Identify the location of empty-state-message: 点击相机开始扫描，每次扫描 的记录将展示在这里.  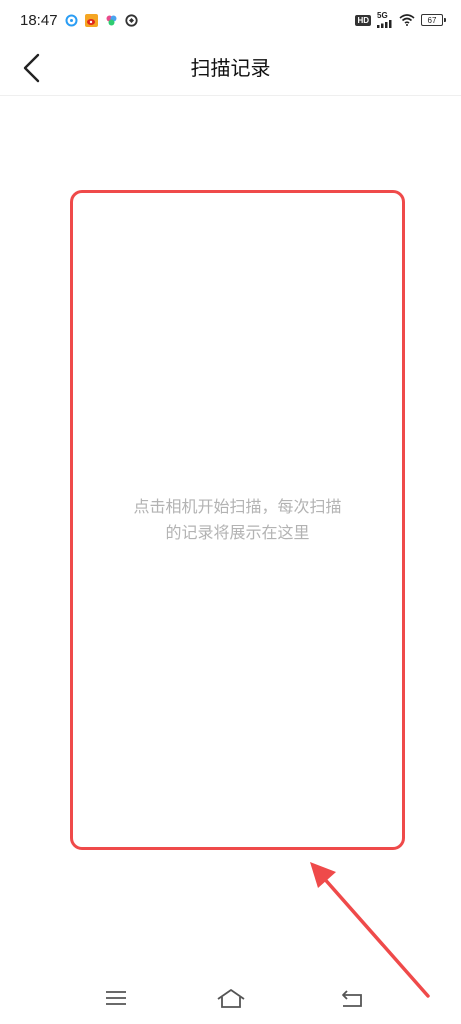
(238, 520).